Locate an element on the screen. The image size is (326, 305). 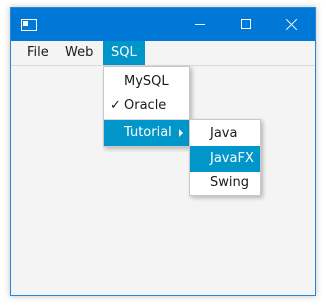
menu-item-tutorial: Tutorial is located at coordinates (146, 133).